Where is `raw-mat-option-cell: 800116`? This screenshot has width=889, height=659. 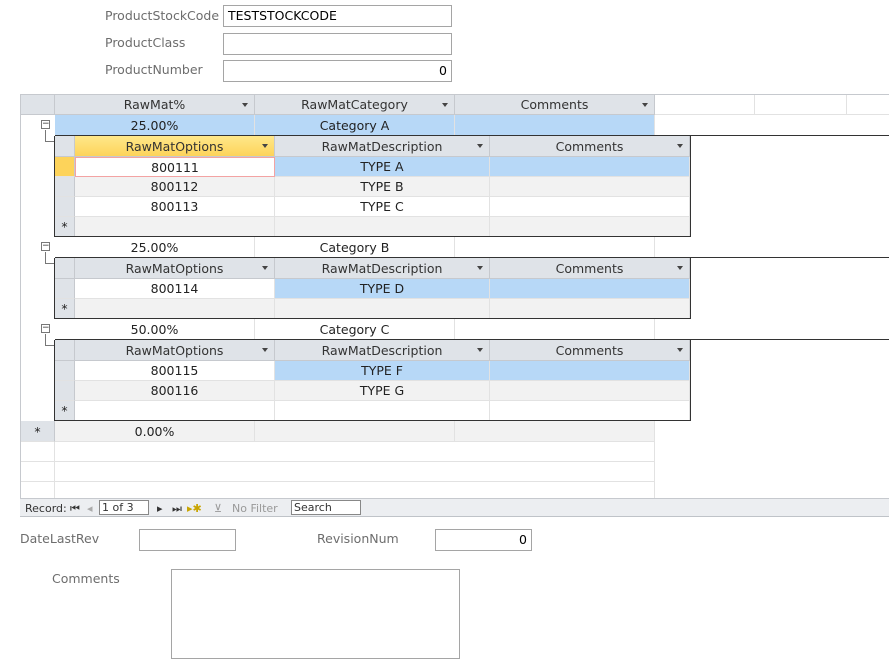
raw-mat-option-cell: 800116 is located at coordinates (175, 391).